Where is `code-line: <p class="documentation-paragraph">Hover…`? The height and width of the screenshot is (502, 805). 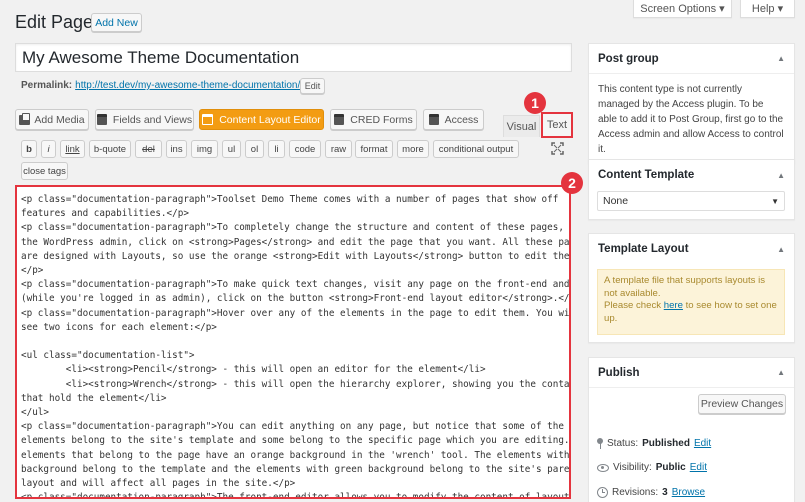 code-line: <p class="documentation-paragraph">Hover… is located at coordinates (296, 313).